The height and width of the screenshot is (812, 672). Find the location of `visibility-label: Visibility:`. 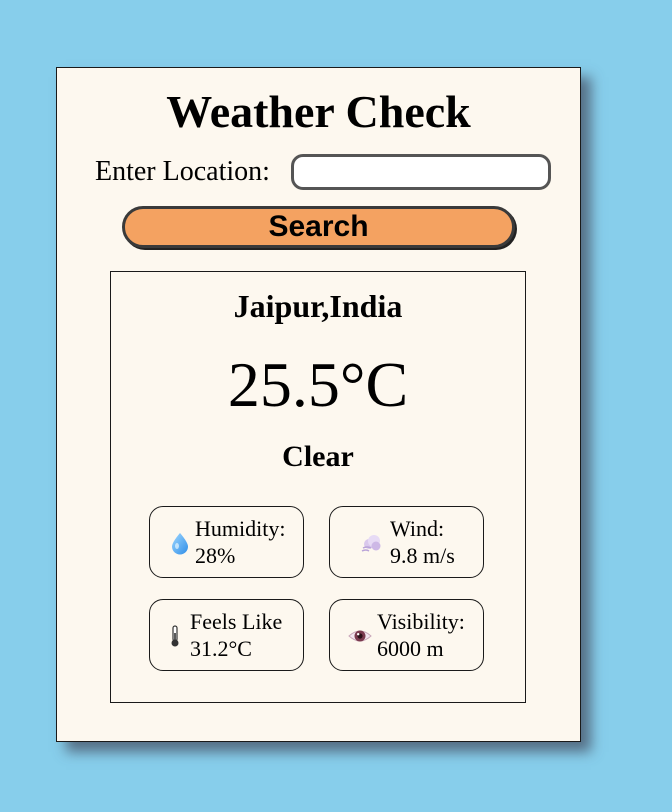

visibility-label: Visibility: is located at coordinates (421, 621).